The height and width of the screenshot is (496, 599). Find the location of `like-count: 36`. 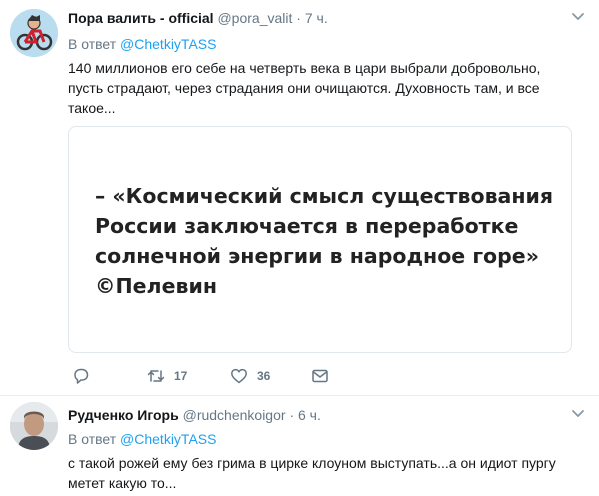

like-count: 36 is located at coordinates (264, 376).